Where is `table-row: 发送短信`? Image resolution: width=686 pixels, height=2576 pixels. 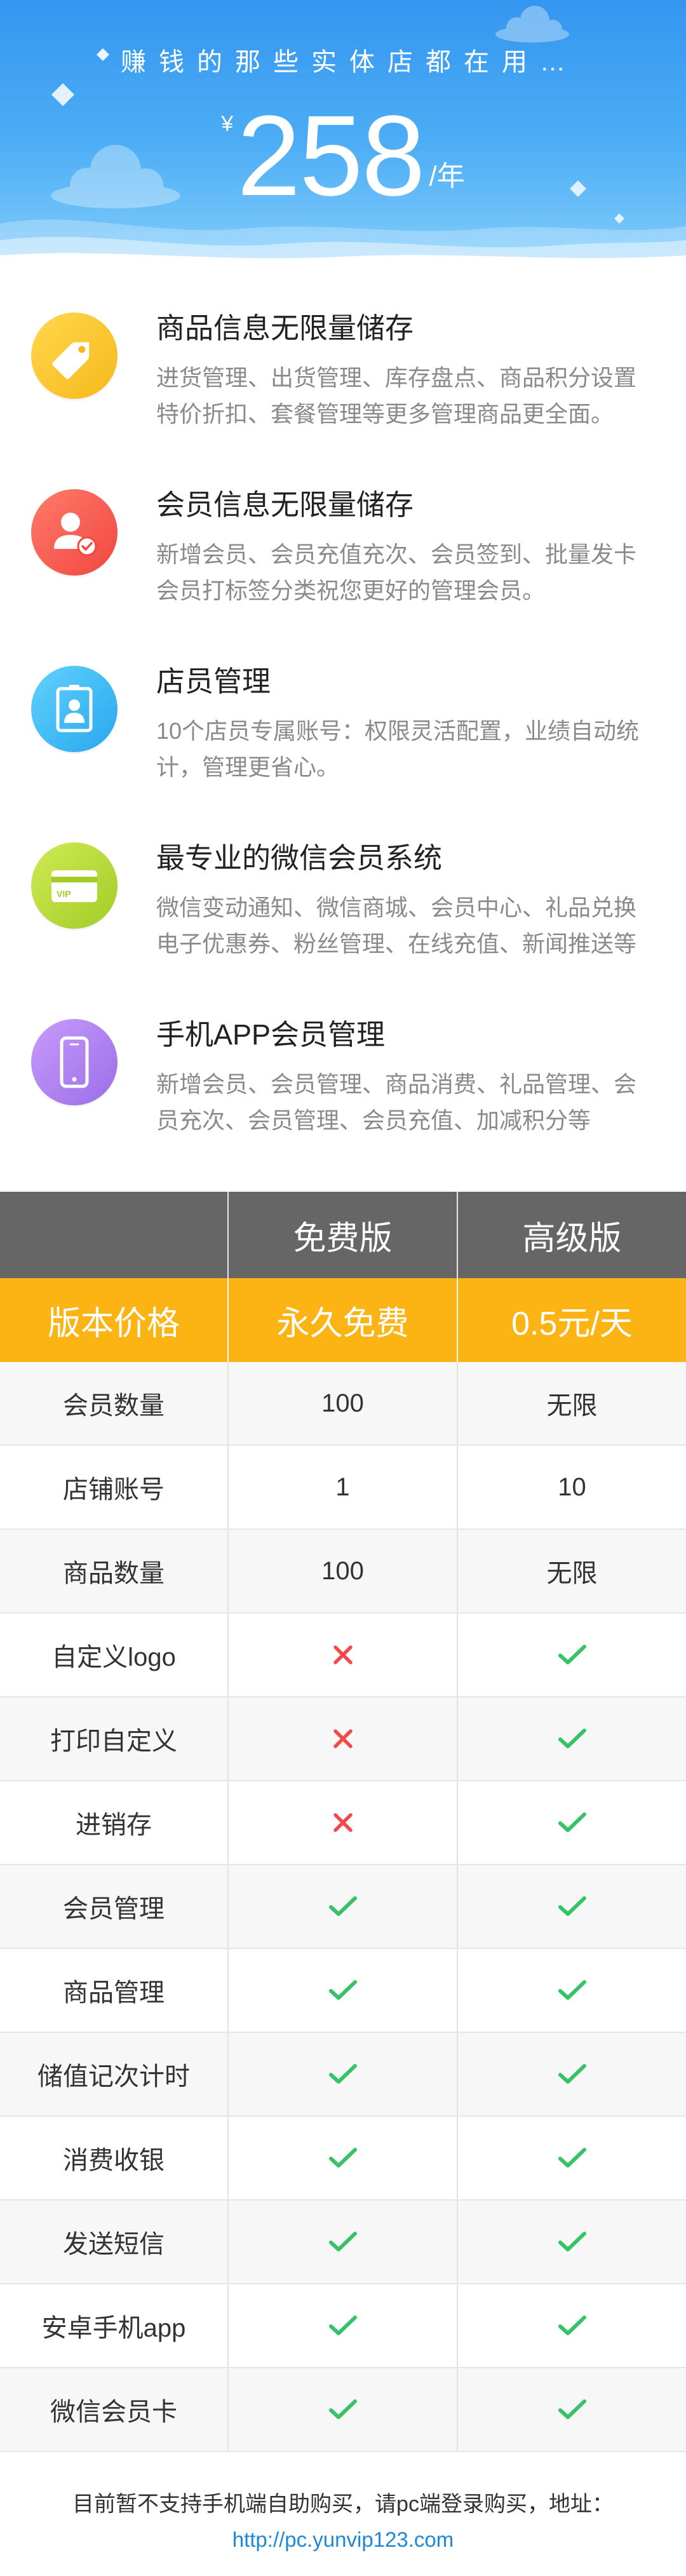 table-row: 发送短信 is located at coordinates (343, 2242).